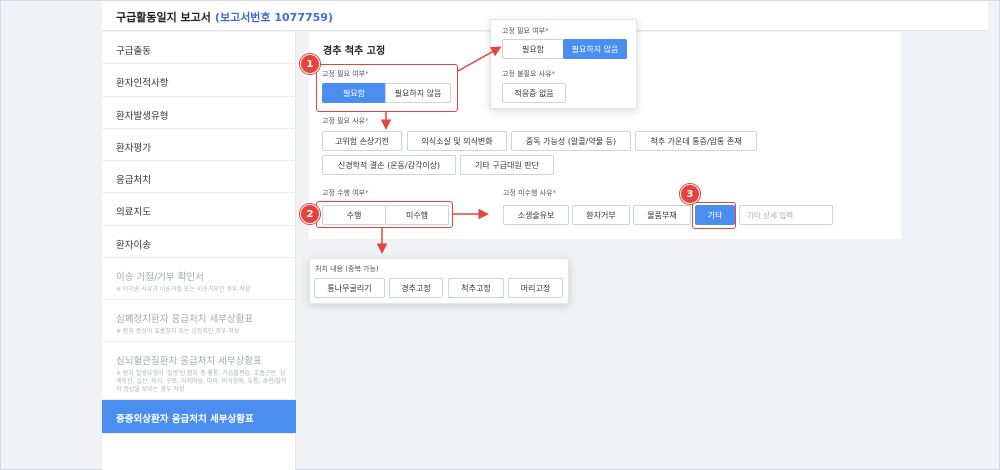 This screenshot has width=1000, height=470. What do you see at coordinates (662, 215) in the screenshot?
I see `not-done-no-supplies-button: 물품부재` at bounding box center [662, 215].